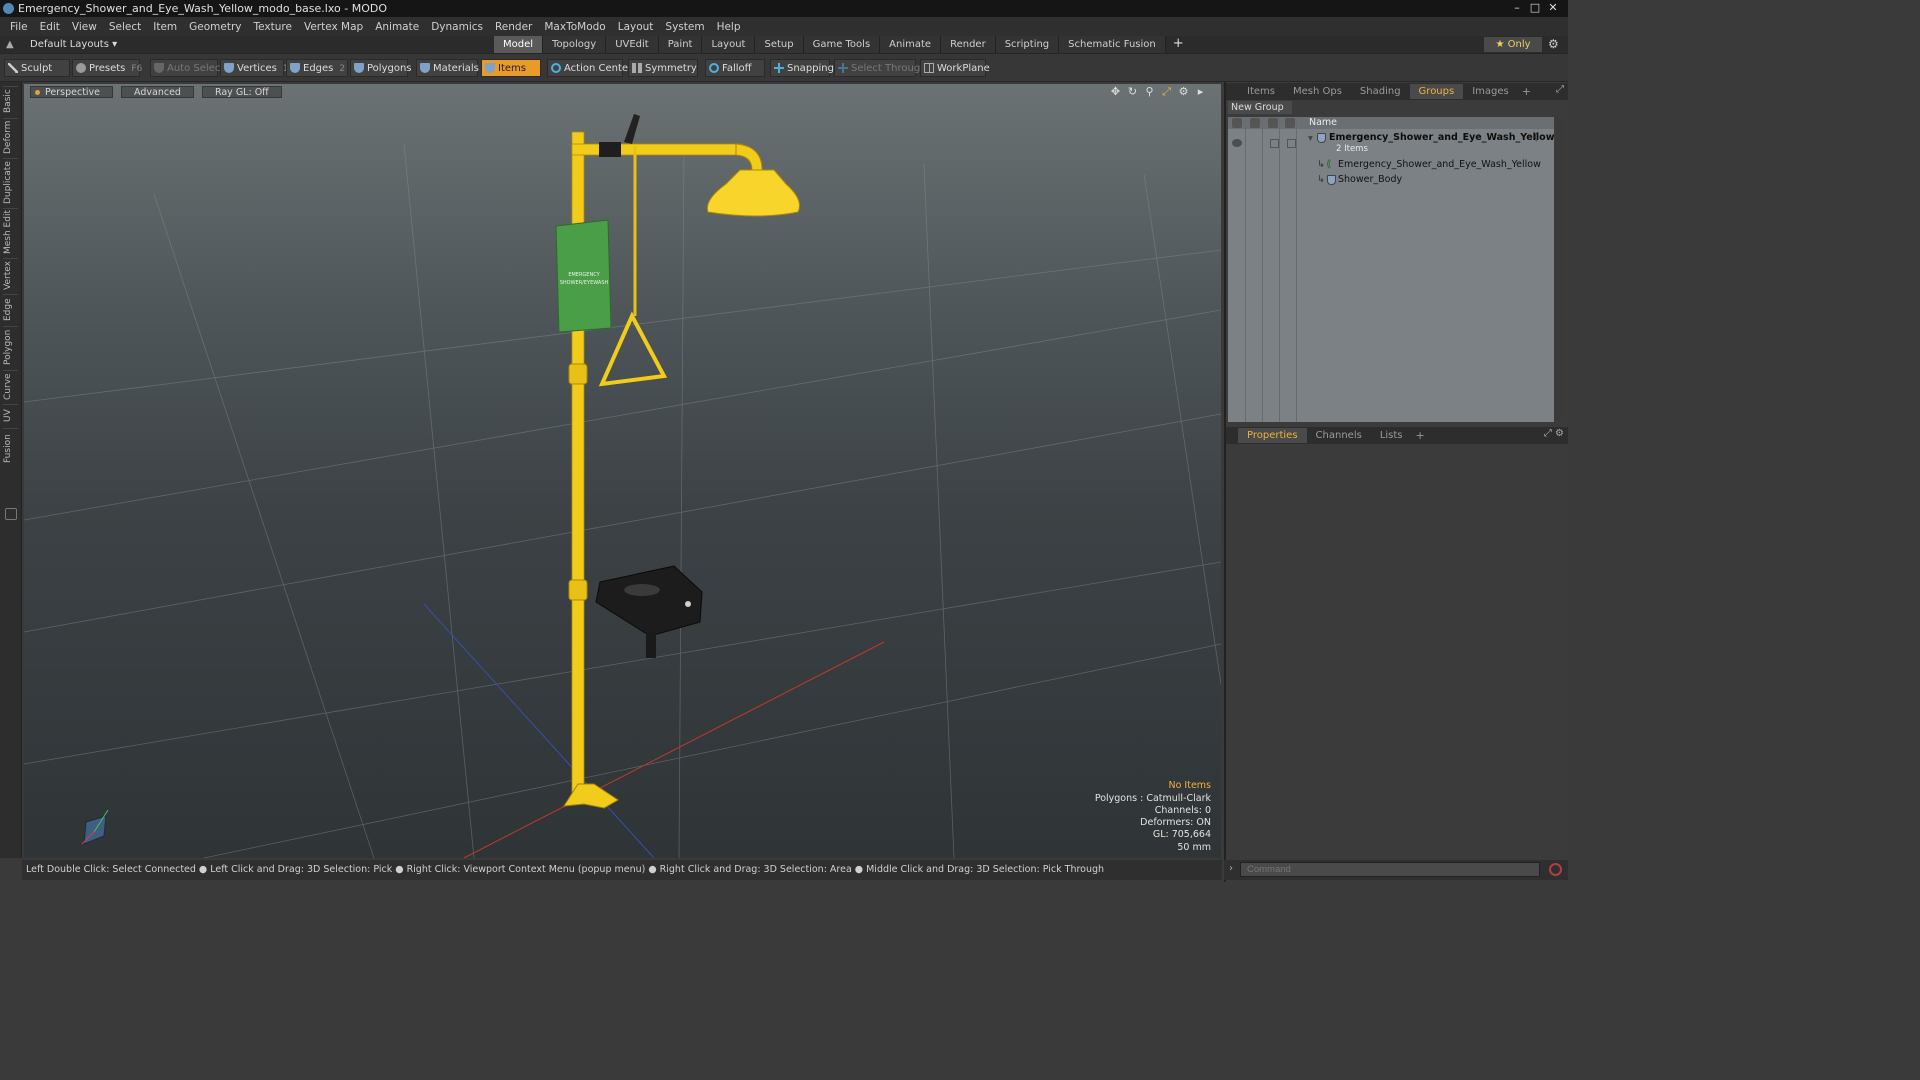 This screenshot has height=1080, width=1920. Describe the element at coordinates (10, 44) in the screenshot. I see `collapse-arrow-icon: ▲` at that location.